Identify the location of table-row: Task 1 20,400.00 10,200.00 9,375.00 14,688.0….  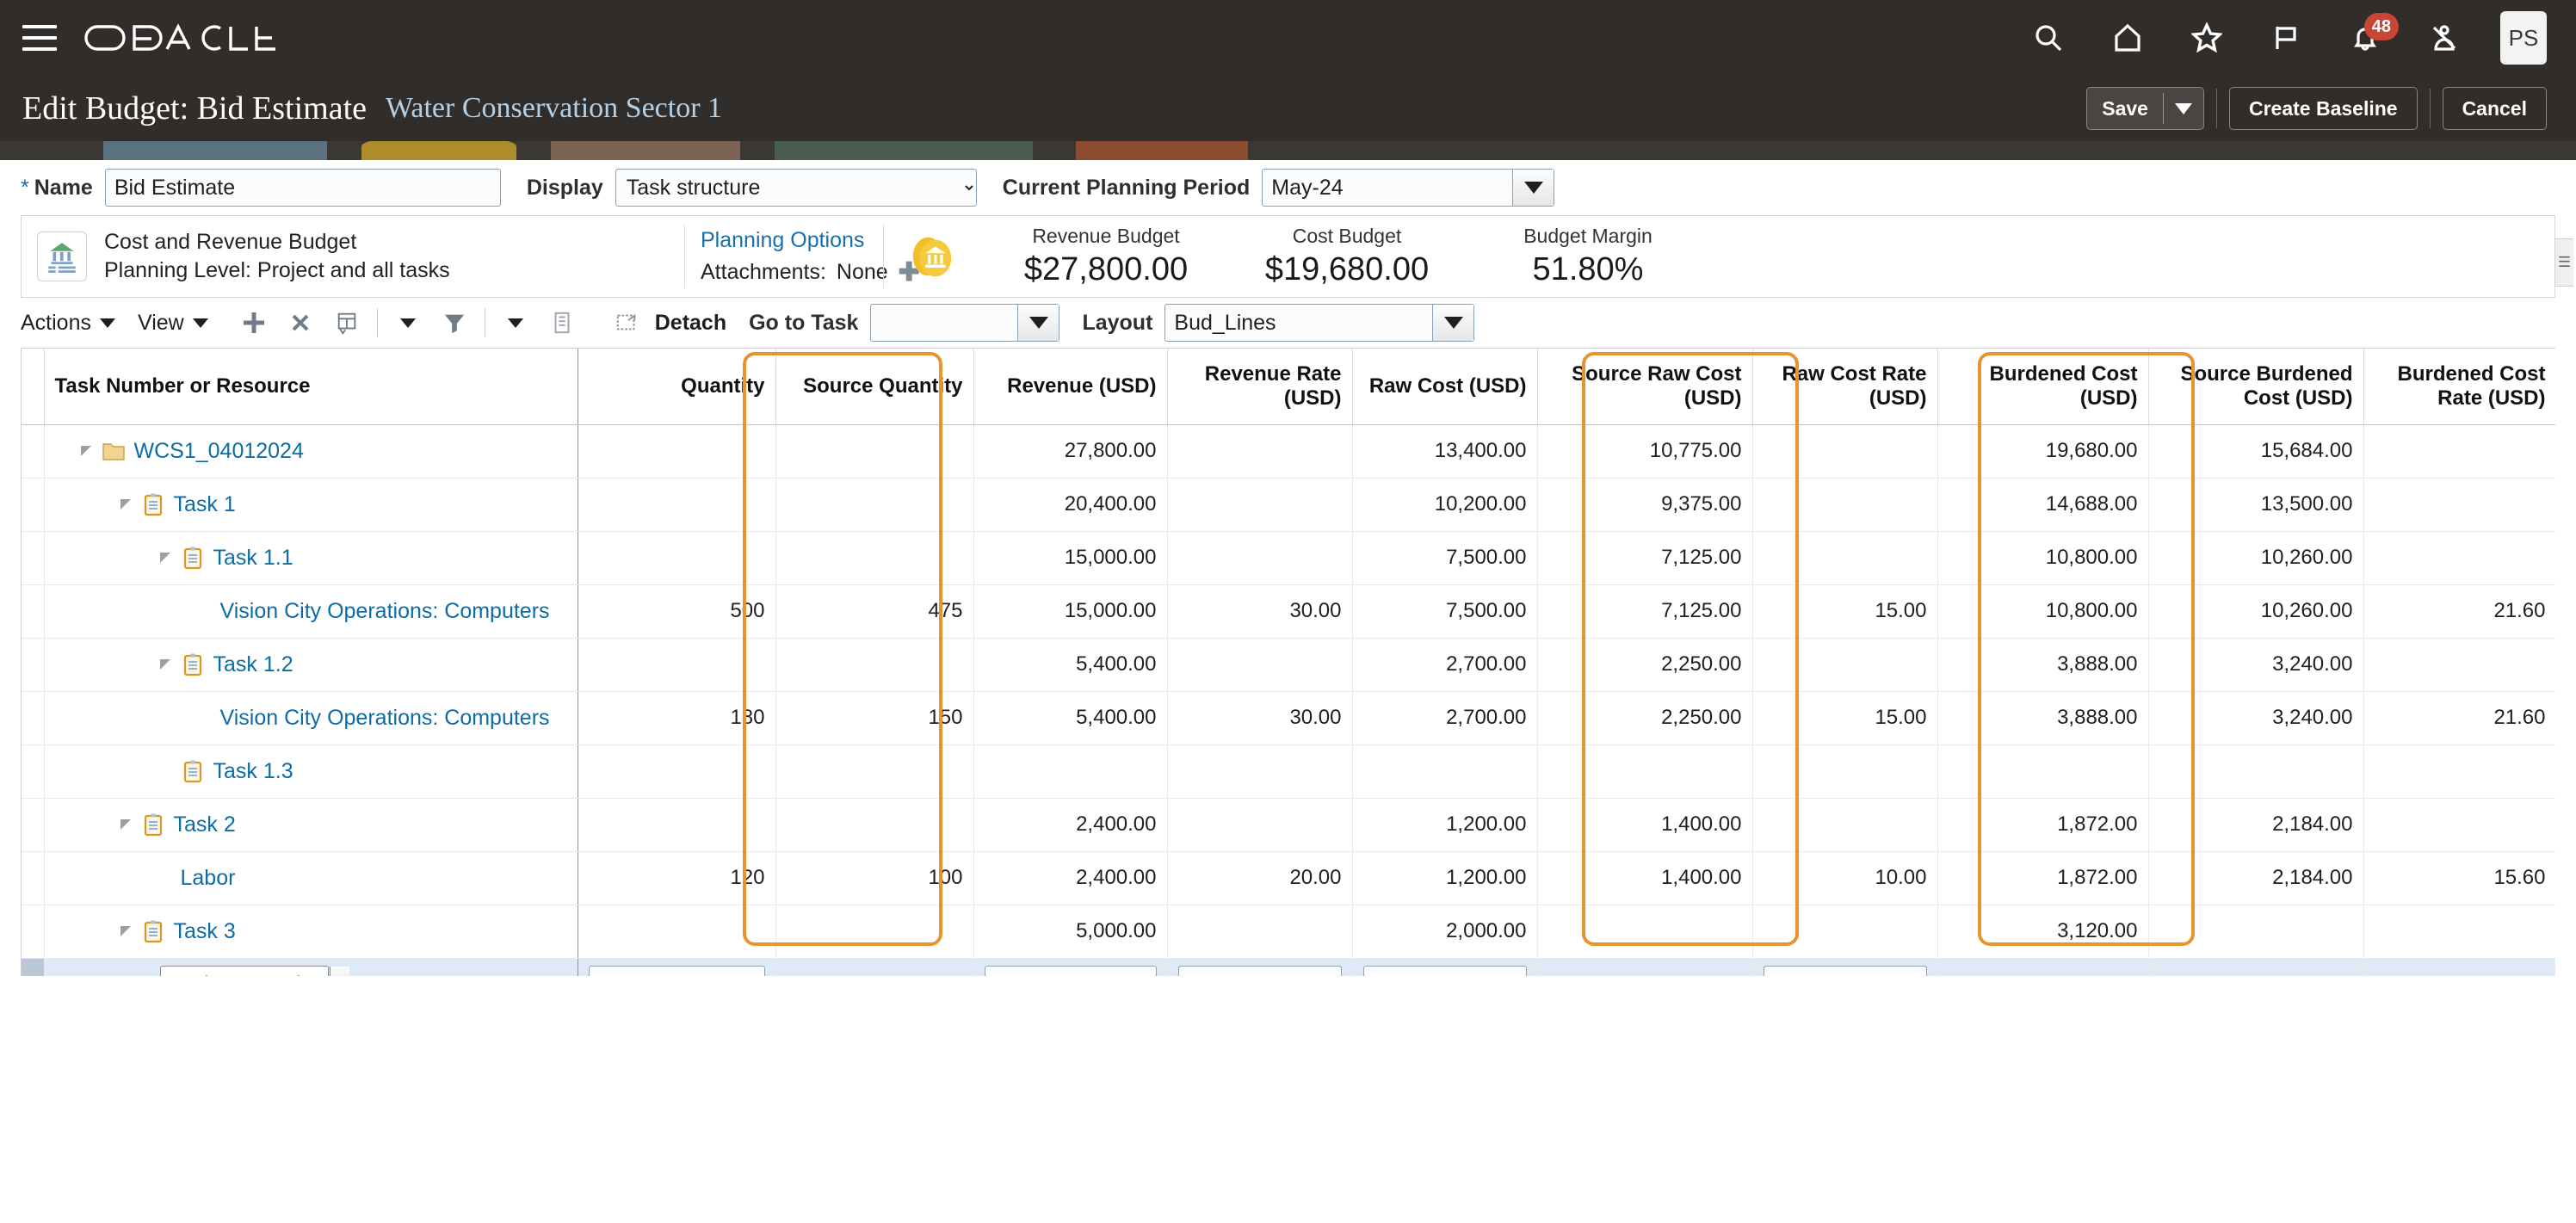
(1288, 505).